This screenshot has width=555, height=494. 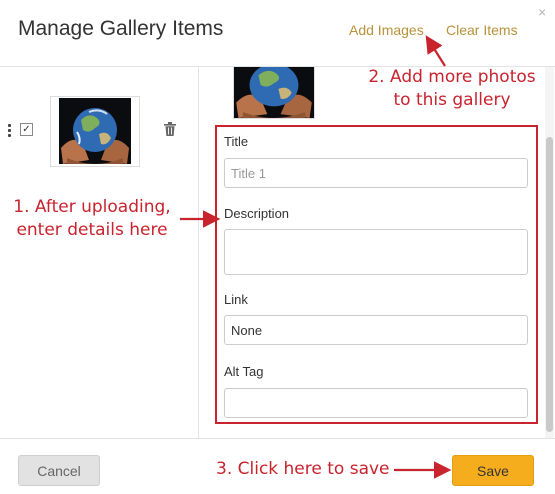 What do you see at coordinates (121, 28) in the screenshot?
I see `modal-title: Manage Gallery Items` at bounding box center [121, 28].